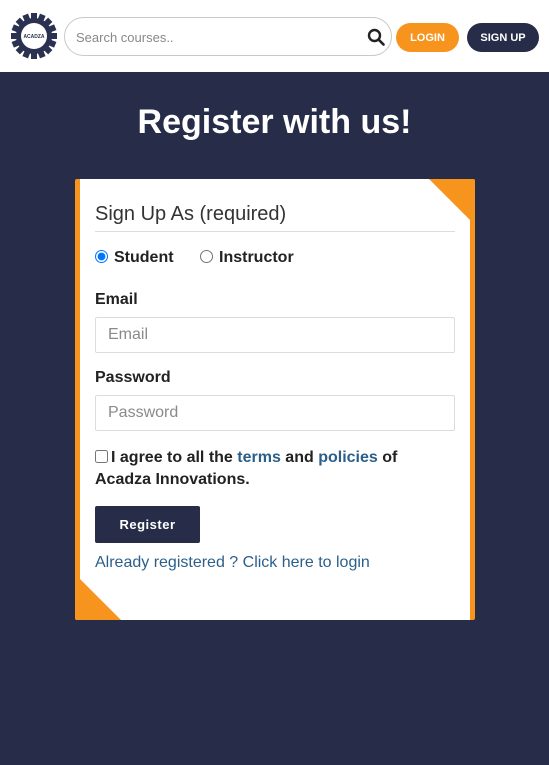 The image size is (549, 765). I want to click on password-label: Password, so click(133, 377).